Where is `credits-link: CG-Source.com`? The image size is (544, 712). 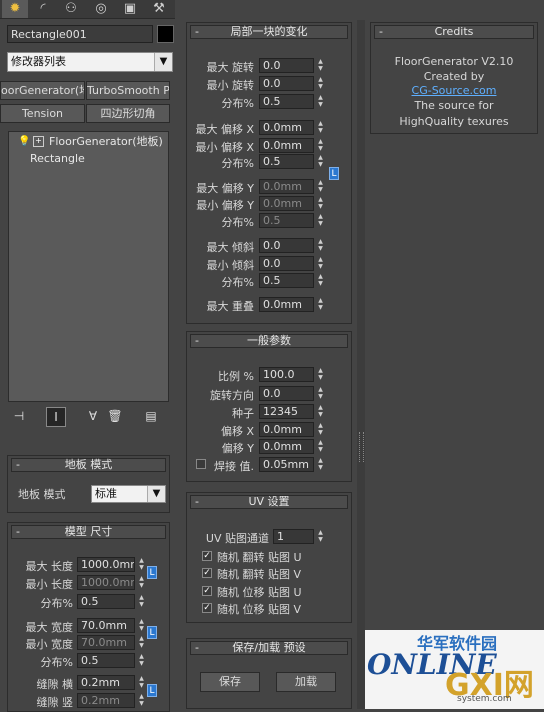
credits-link: CG-Source.com is located at coordinates (454, 90).